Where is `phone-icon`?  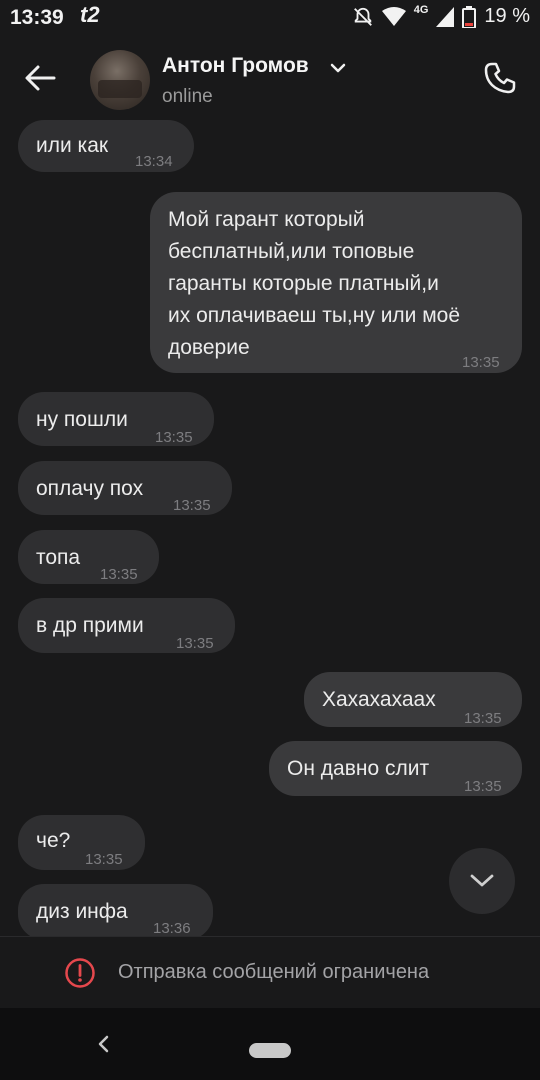 phone-icon is located at coordinates (500, 78).